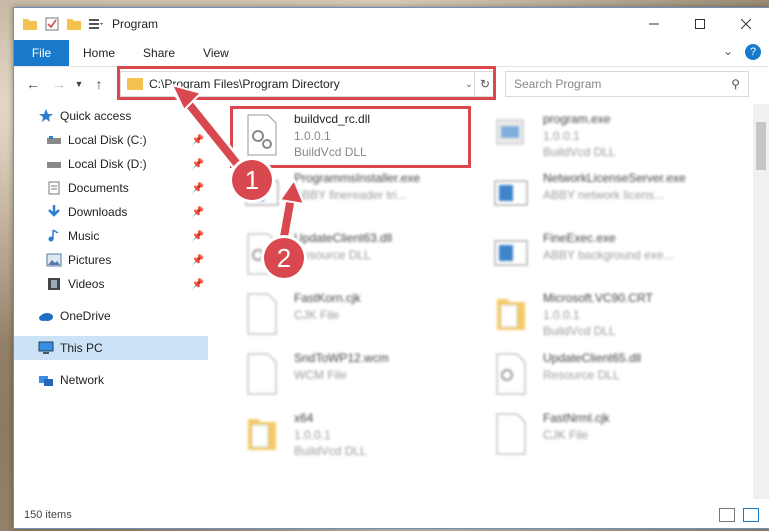 The height and width of the screenshot is (531, 769). I want to click on quick-access-toolbar, so click(59, 24).